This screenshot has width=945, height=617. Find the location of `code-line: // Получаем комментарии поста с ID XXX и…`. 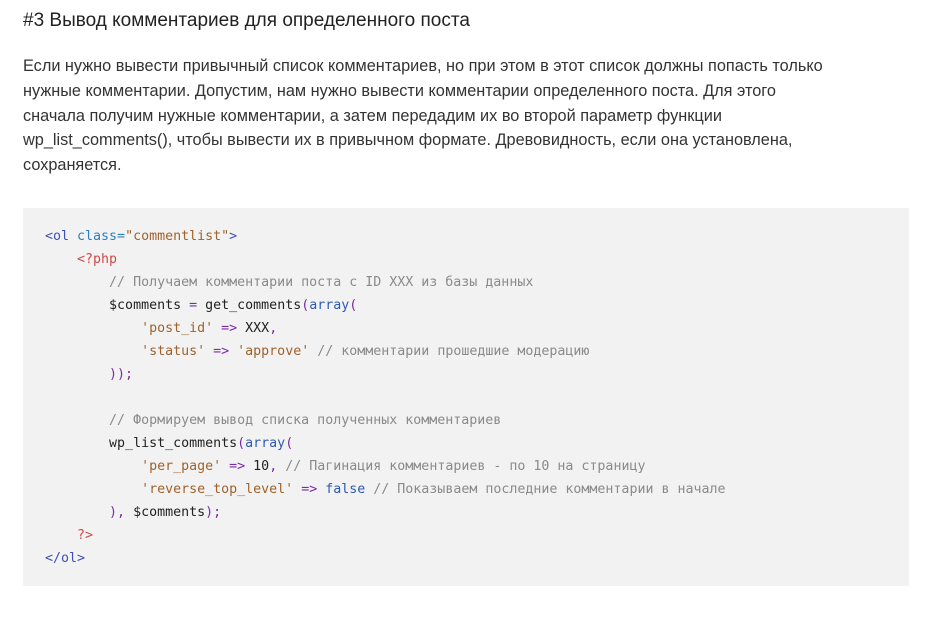

code-line: // Получаем комментарии поста с ID XXX и… is located at coordinates (477, 282).